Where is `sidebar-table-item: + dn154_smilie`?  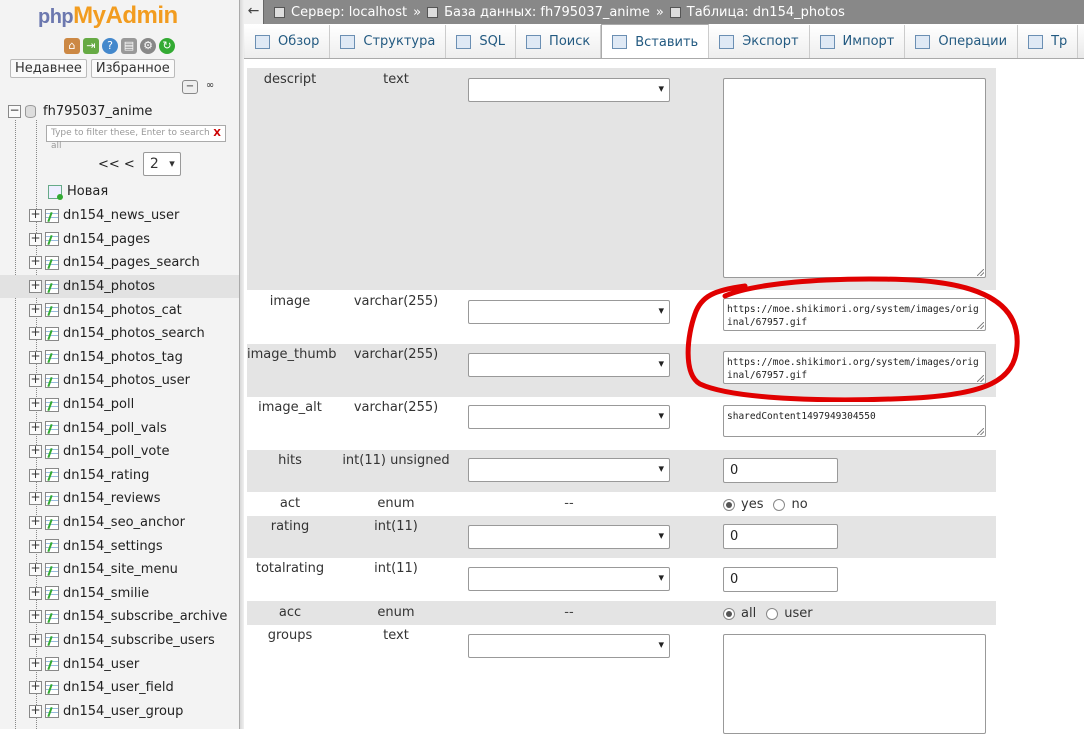 sidebar-table-item: + dn154_smilie is located at coordinates (119, 594).